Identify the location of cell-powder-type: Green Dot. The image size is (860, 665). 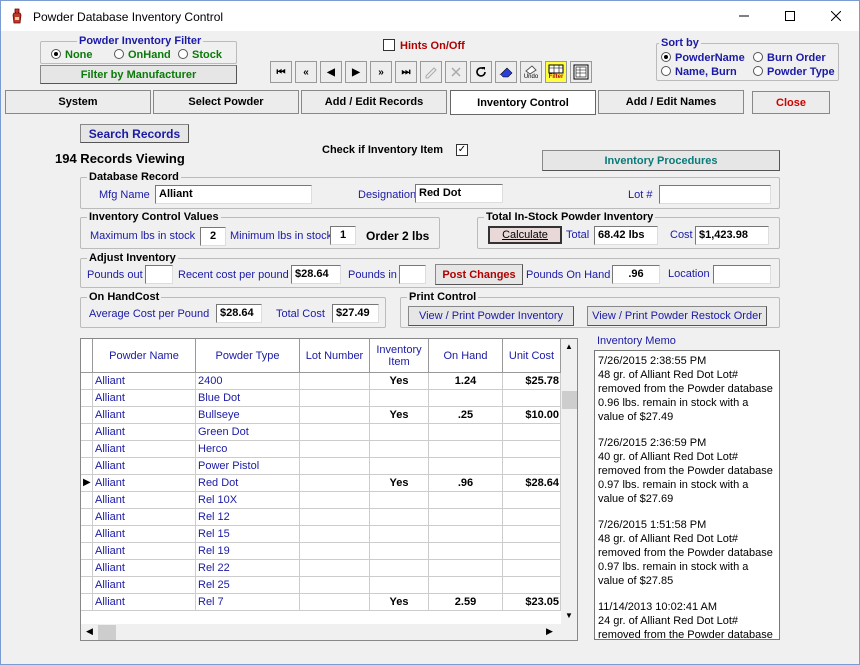
(248, 432).